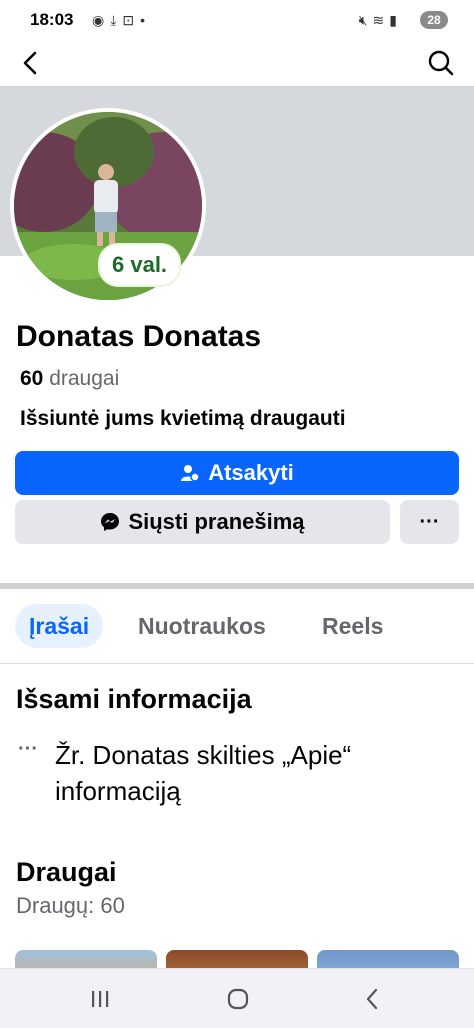 The image size is (474, 1028). I want to click on profile-tabs: Įrašai Nuotraukos Reels, so click(237, 627).